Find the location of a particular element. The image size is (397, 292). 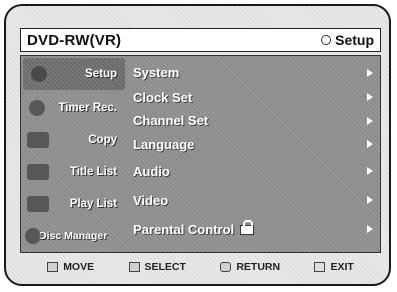

select-icon is located at coordinates (134, 267).